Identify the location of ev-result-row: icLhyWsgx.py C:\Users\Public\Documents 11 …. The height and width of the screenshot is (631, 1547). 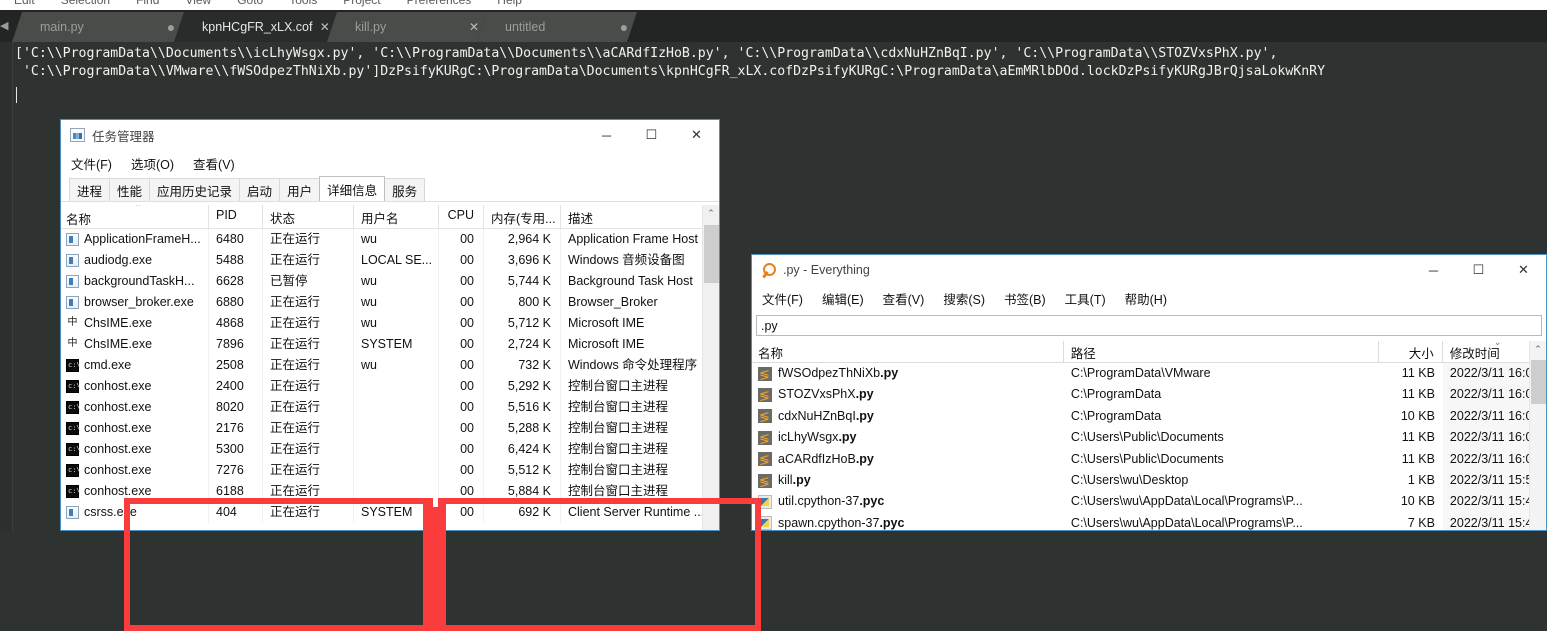
(1149, 438).